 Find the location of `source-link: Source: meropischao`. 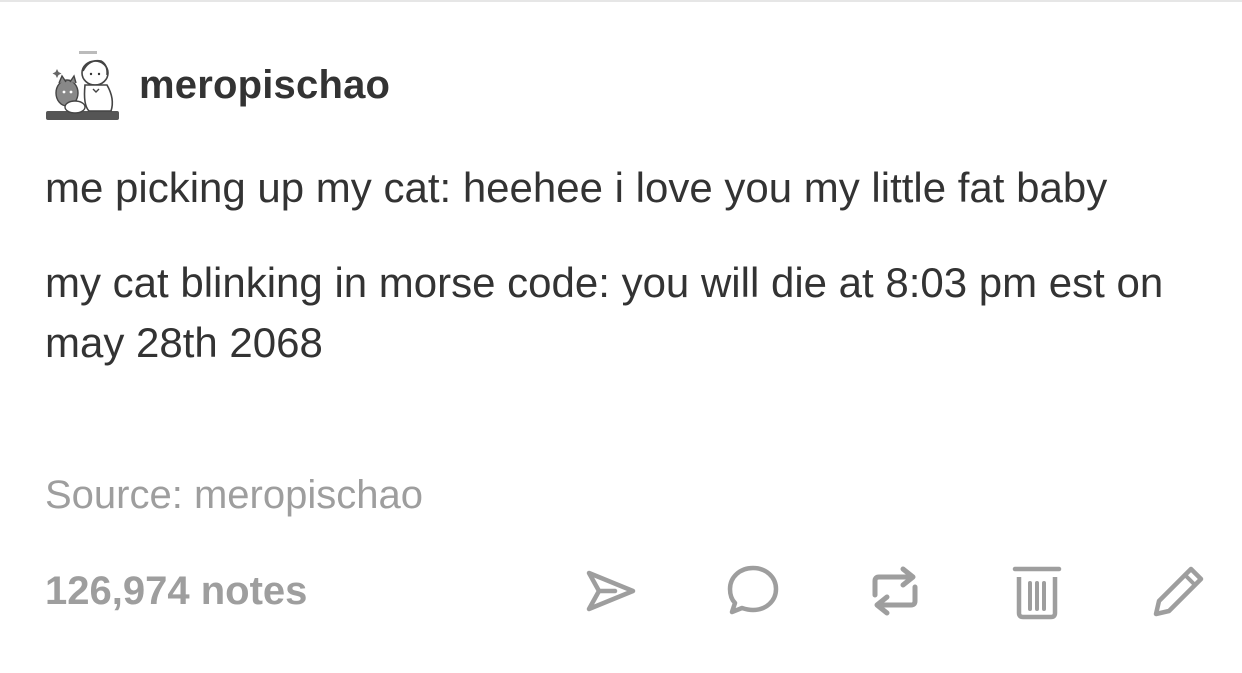

source-link: Source: meropischao is located at coordinates (234, 495).